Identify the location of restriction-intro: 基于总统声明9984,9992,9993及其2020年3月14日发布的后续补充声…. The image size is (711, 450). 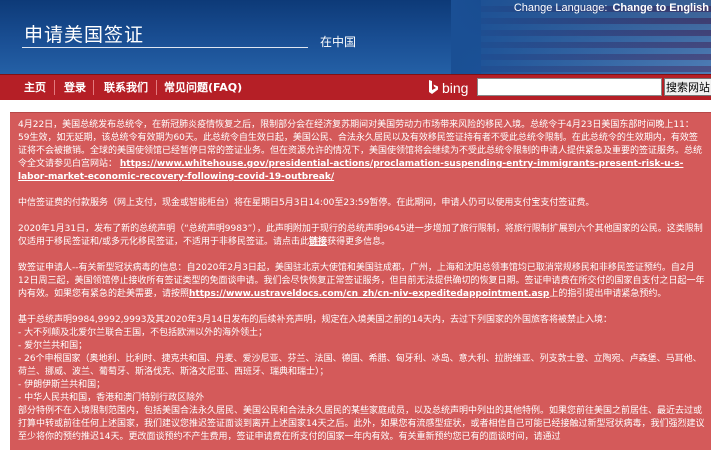
(315, 320).